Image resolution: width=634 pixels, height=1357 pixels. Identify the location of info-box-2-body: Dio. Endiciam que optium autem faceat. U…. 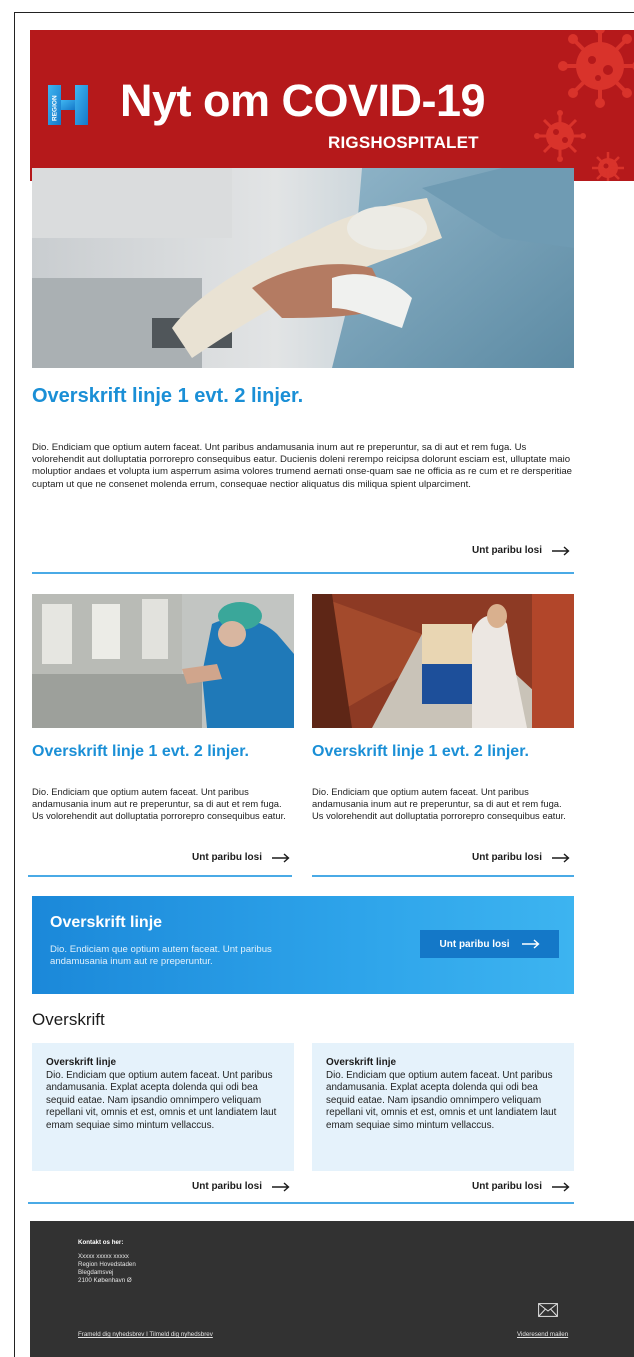
(441, 1100).